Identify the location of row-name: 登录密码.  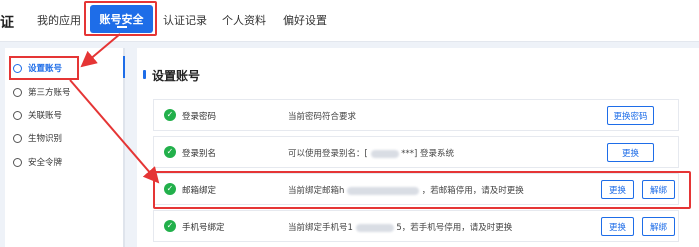
(199, 117).